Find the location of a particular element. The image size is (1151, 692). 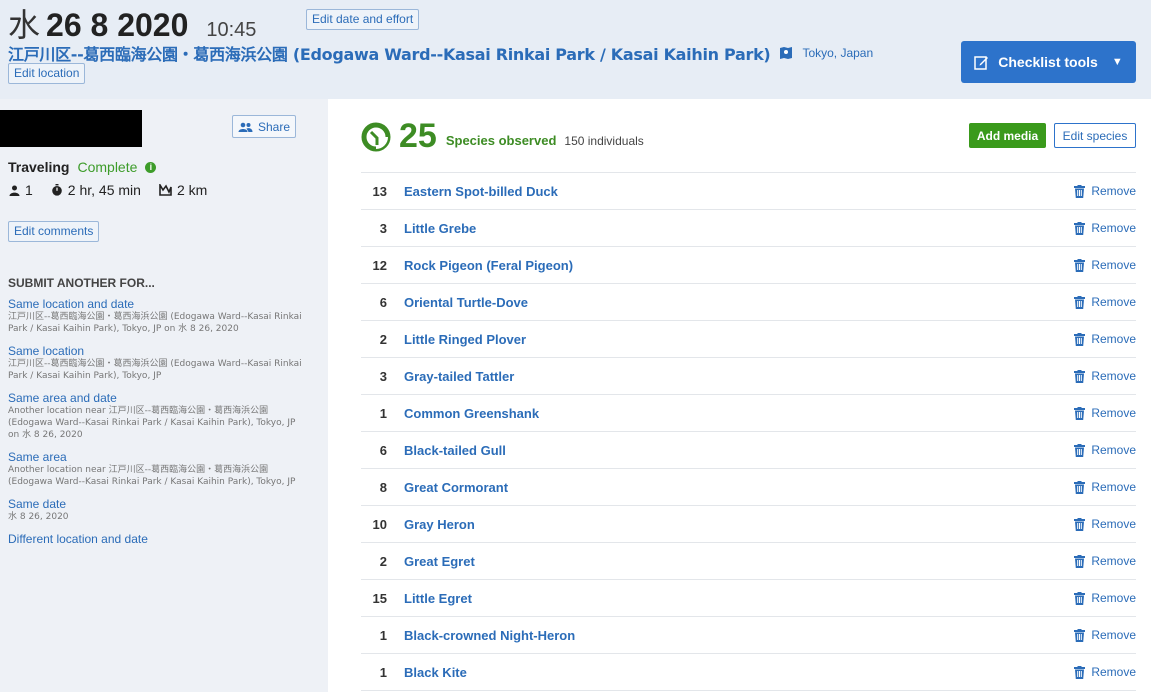

species-row-count: 13 is located at coordinates (379, 191).